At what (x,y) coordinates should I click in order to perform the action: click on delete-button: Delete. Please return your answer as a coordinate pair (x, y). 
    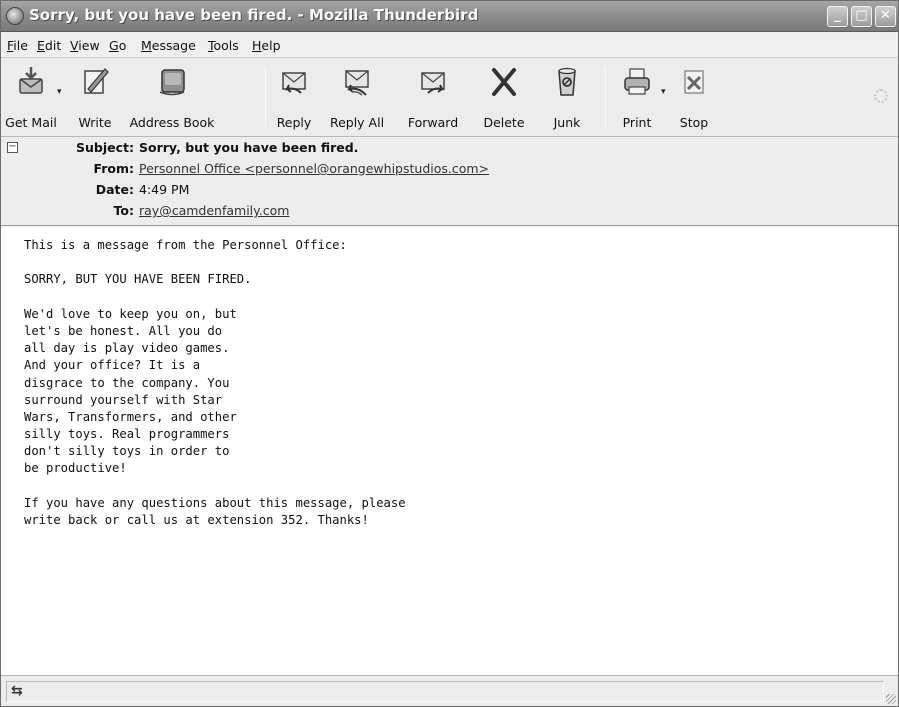
    Looking at the image, I should click on (504, 98).